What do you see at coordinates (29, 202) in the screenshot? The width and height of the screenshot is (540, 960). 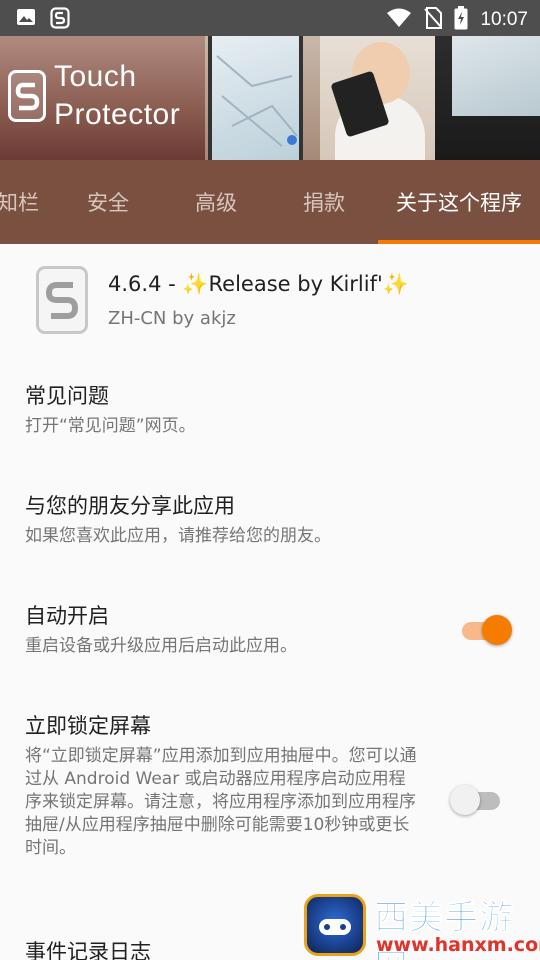 I see `tab-notification: 知栏` at bounding box center [29, 202].